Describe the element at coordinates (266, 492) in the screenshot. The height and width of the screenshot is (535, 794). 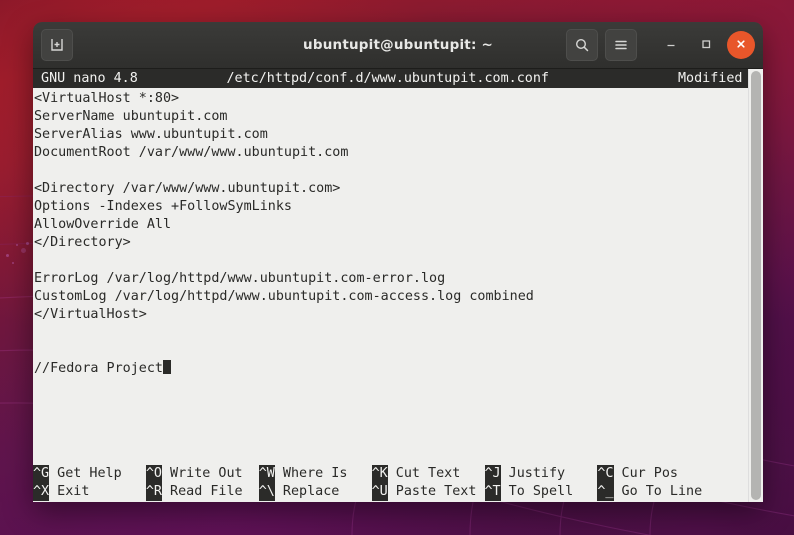
I see `shortcut-key: ^\` at that location.